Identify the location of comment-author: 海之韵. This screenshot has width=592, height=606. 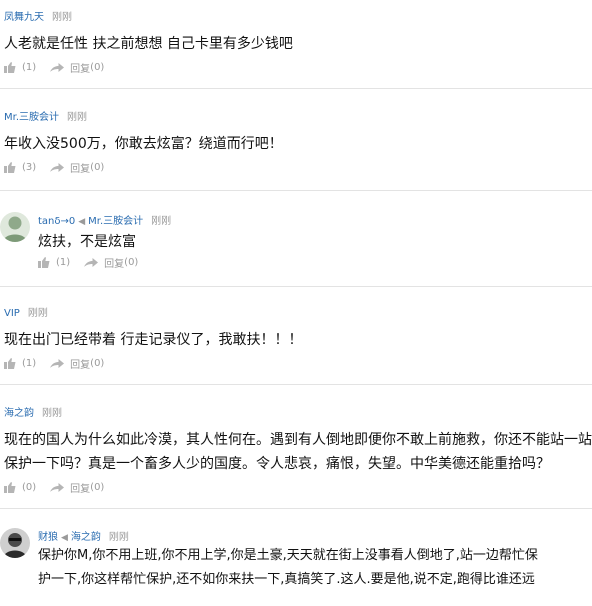
(19, 413).